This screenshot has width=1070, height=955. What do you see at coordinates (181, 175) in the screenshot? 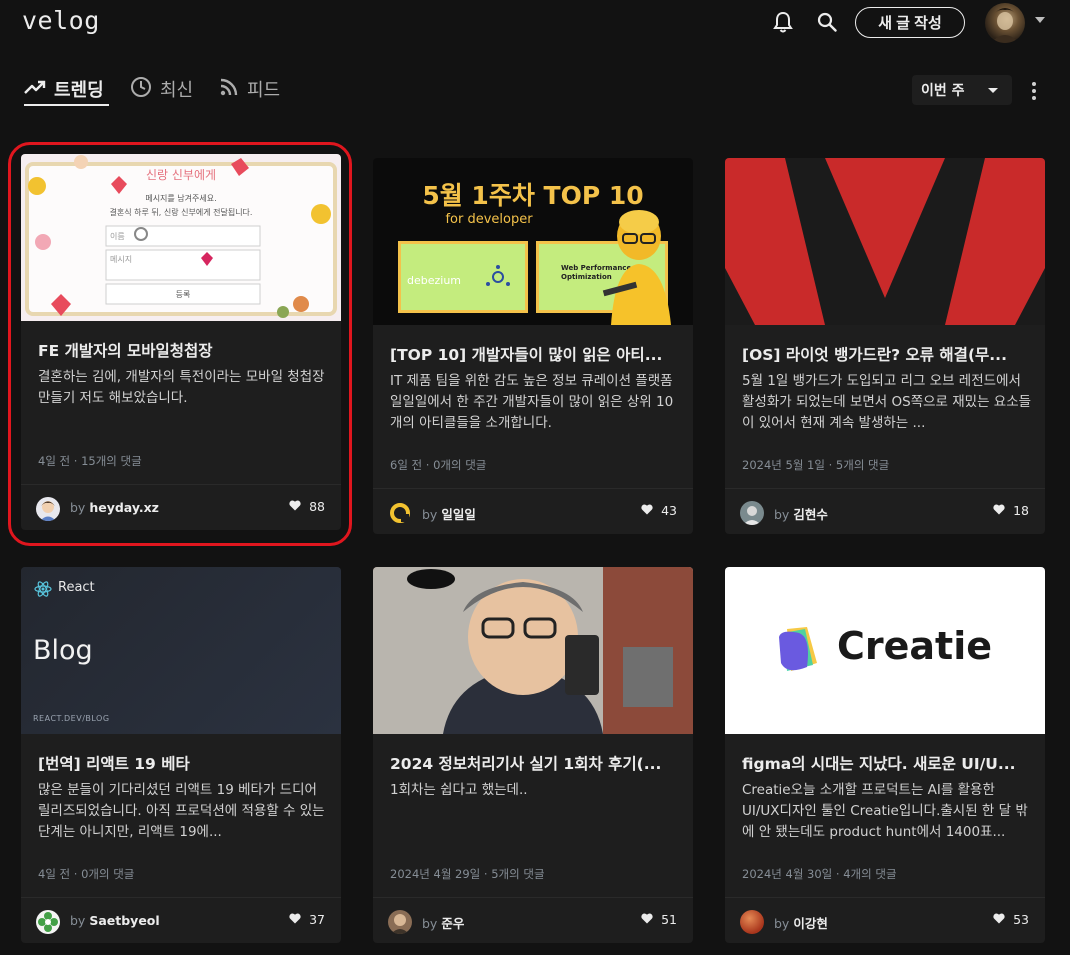
I see `thumbnail-heading: 신랑 신부에게` at bounding box center [181, 175].